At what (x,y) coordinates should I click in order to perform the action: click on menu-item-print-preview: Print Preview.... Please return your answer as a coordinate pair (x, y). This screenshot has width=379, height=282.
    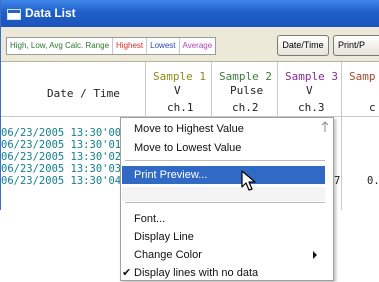
    Looking at the image, I should click on (223, 175).